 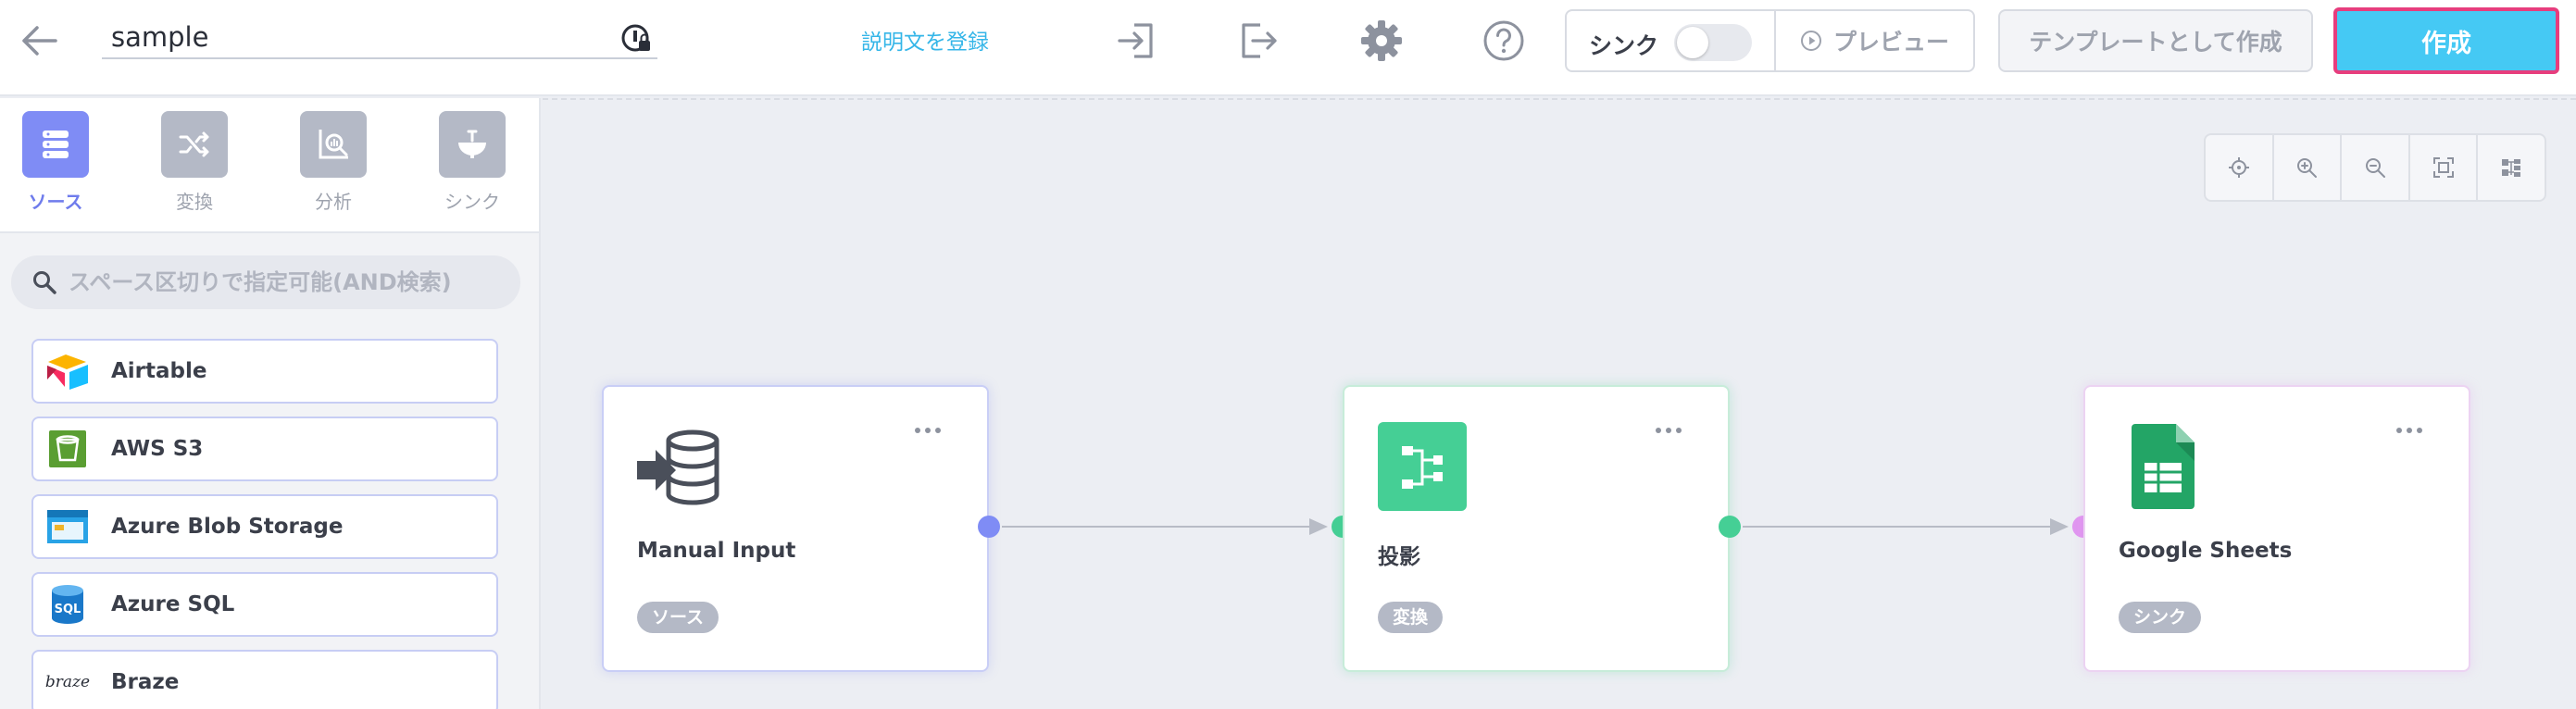 What do you see at coordinates (2160, 617) in the screenshot?
I see `node-type-badge: シンク` at bounding box center [2160, 617].